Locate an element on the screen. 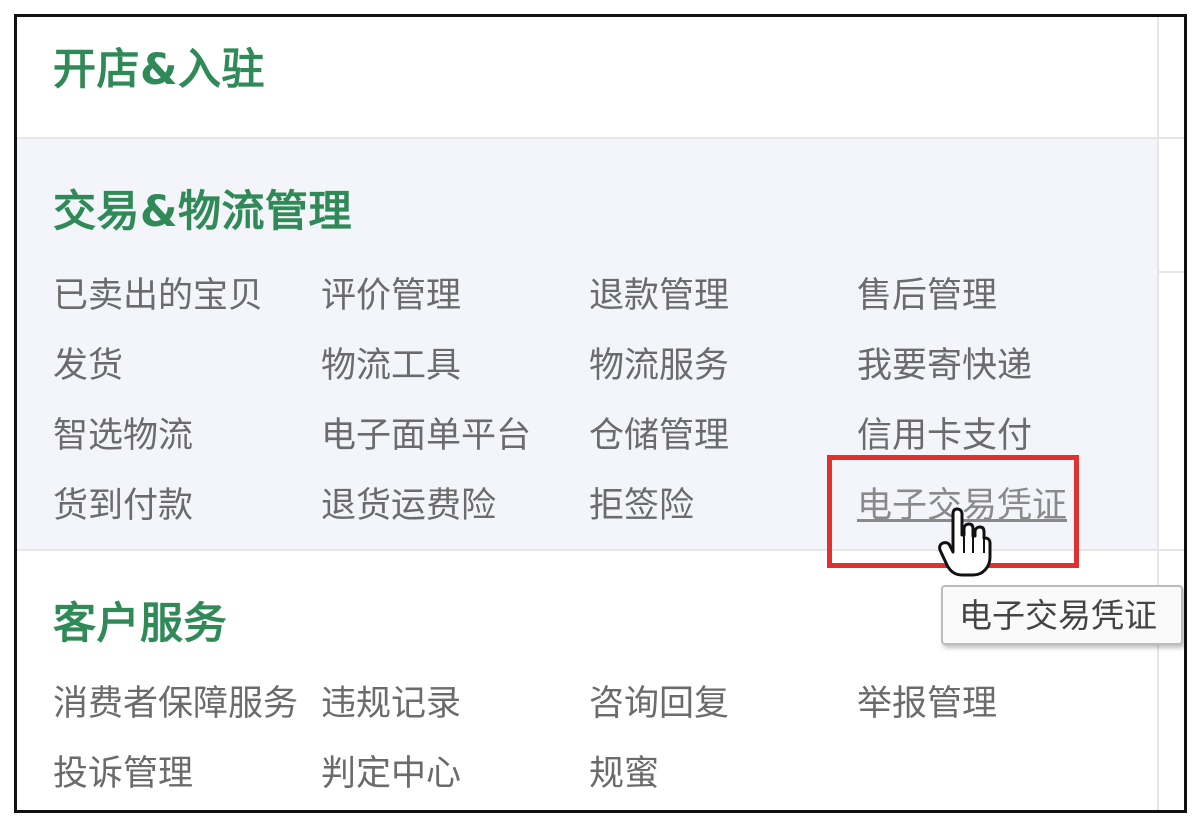 This screenshot has width=1200, height=823. menu-item-consumer-protection: 消费者保障服务 is located at coordinates (175, 704).